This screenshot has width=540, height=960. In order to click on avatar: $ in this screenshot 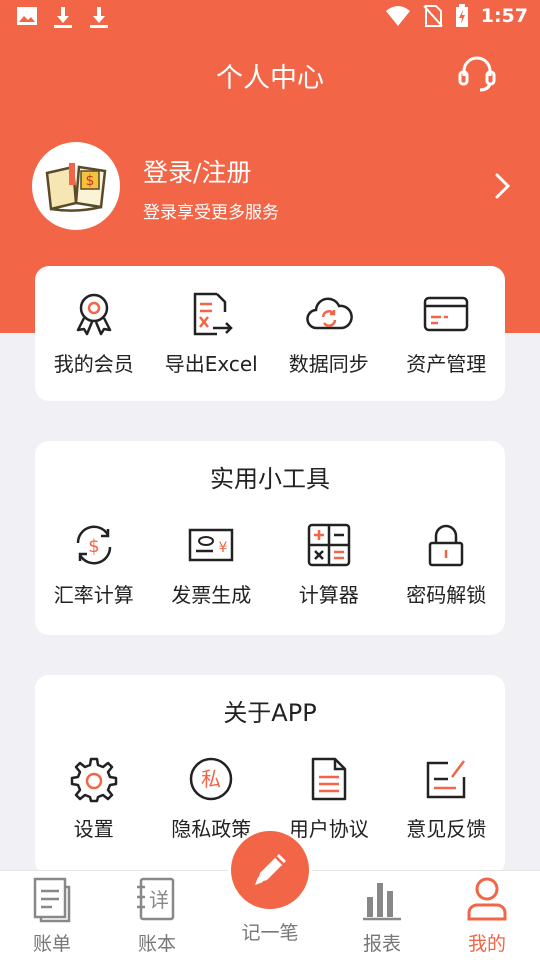, I will do `click(76, 186)`.